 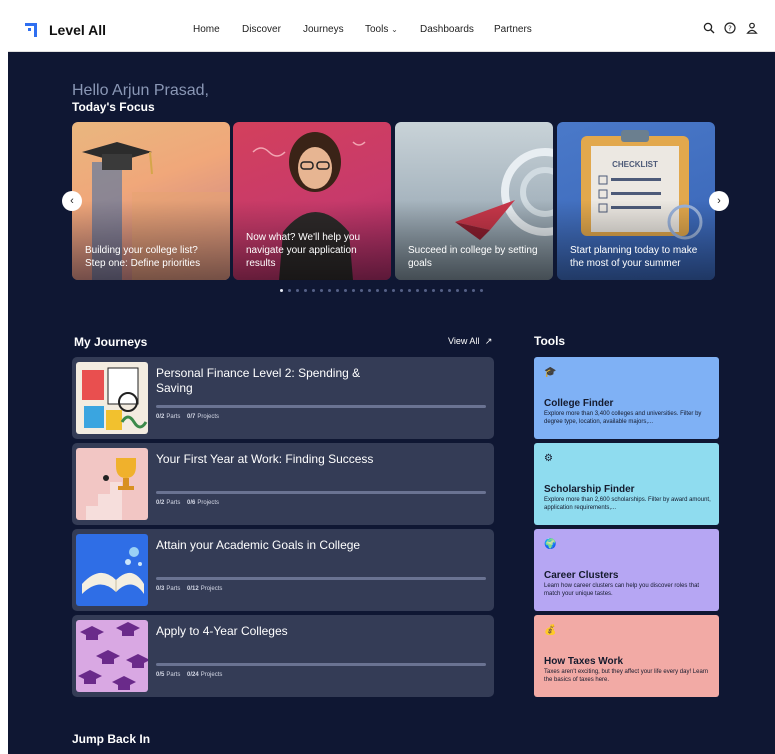 I want to click on chevron-right-icon: ›, so click(x=719, y=201).